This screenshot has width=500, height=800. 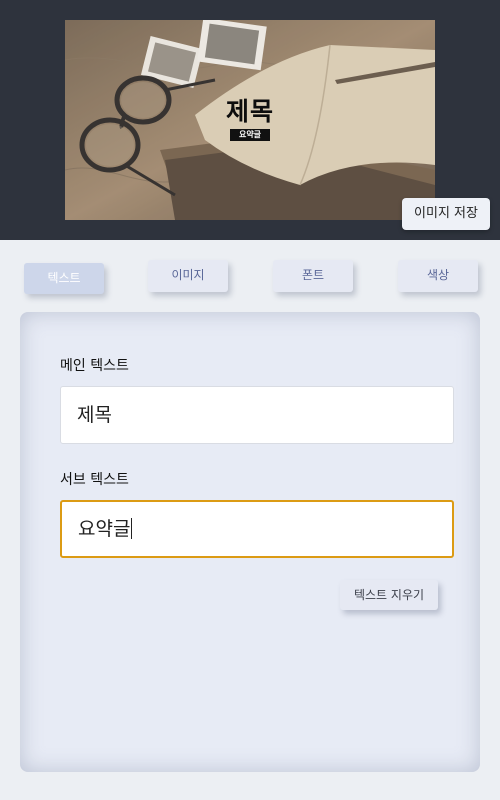 What do you see at coordinates (64, 278) in the screenshot?
I see `tab-text: 텍스트` at bounding box center [64, 278].